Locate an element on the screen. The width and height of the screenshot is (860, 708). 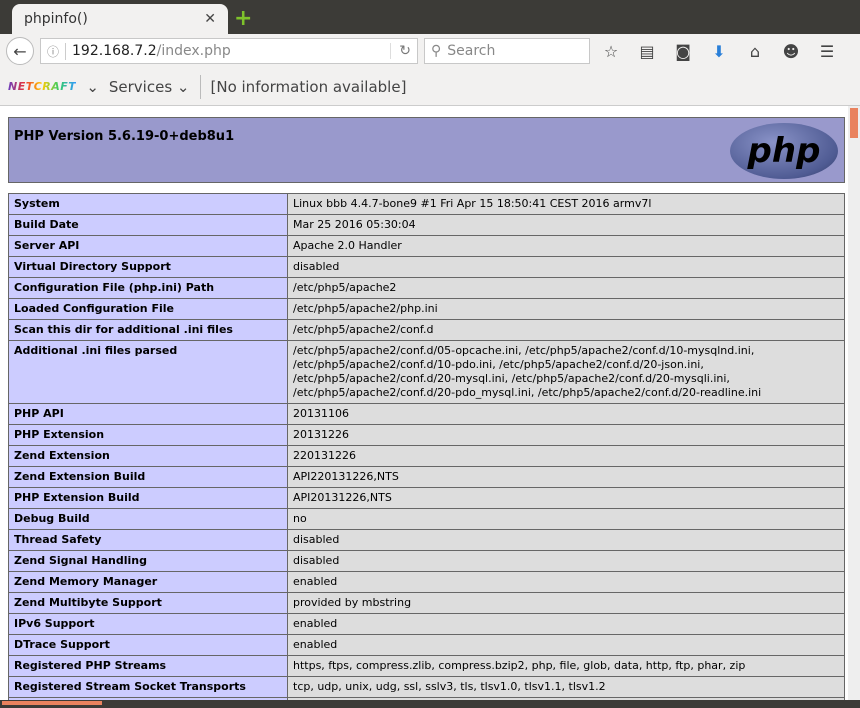
home-icon: ⌂ is located at coordinates (755, 51).